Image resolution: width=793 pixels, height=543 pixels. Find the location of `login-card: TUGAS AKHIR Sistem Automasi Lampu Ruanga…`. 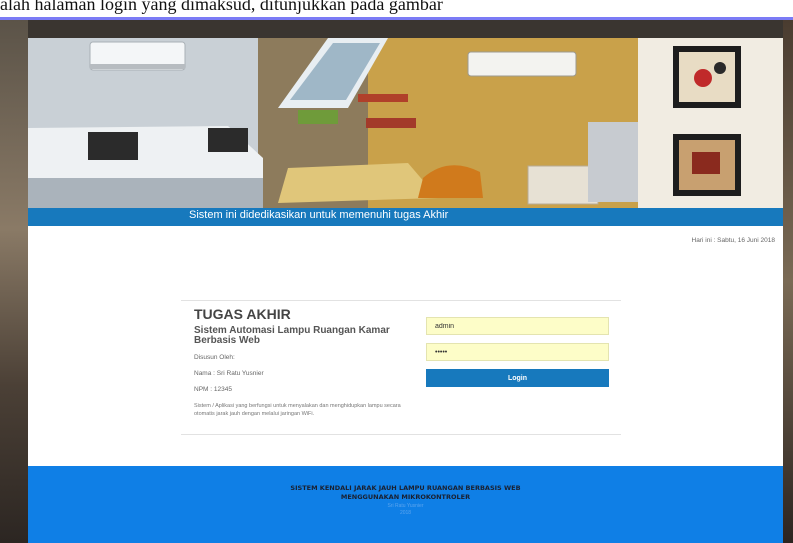

login-card: TUGAS AKHIR Sistem Automasi Lampu Ruanga… is located at coordinates (401, 367).